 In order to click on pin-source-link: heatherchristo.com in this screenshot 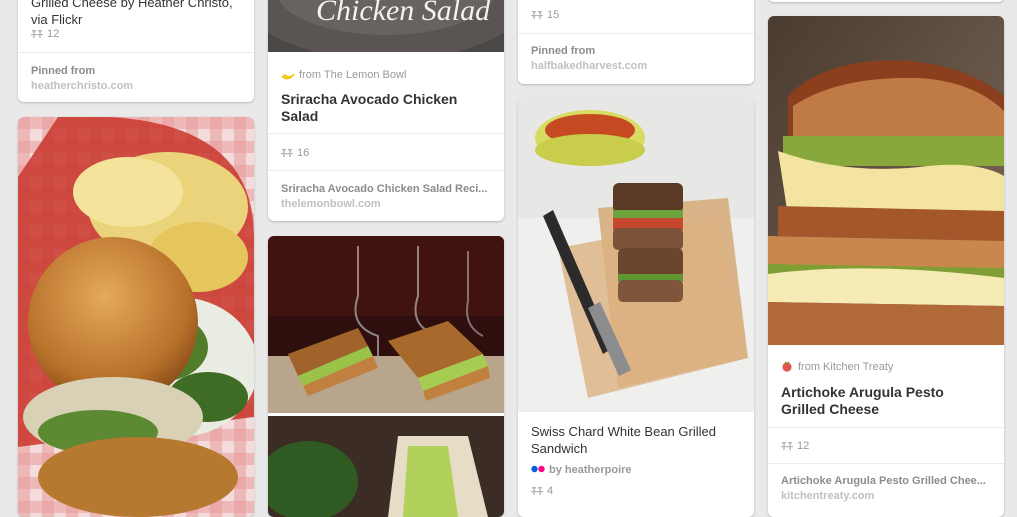, I will do `click(82, 86)`.